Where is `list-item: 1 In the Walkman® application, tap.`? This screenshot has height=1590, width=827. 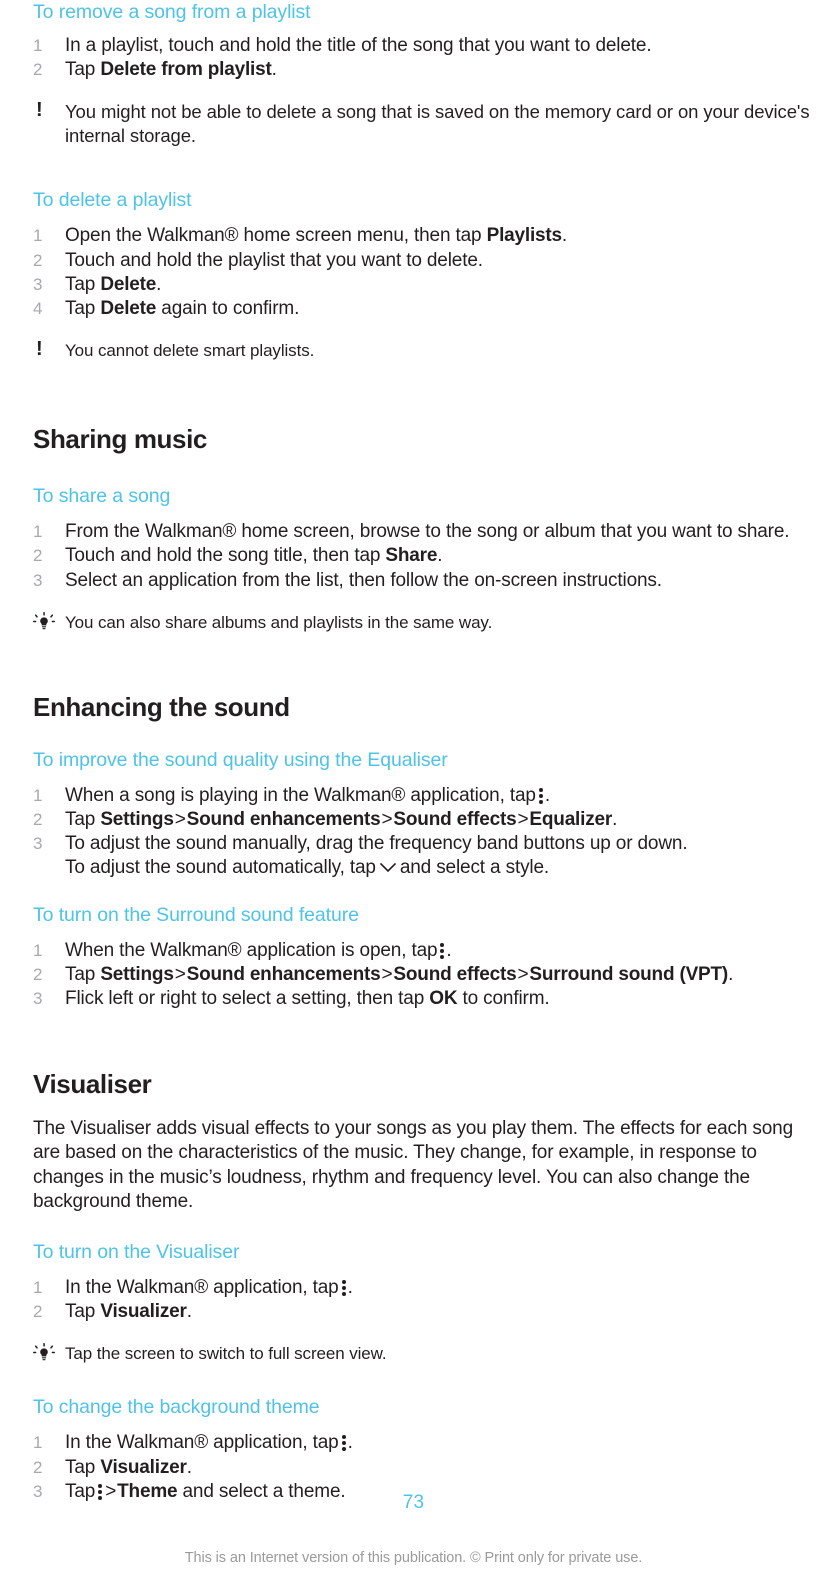
list-item: 1 In the Walkman® application, tap. is located at coordinates (426, 1443).